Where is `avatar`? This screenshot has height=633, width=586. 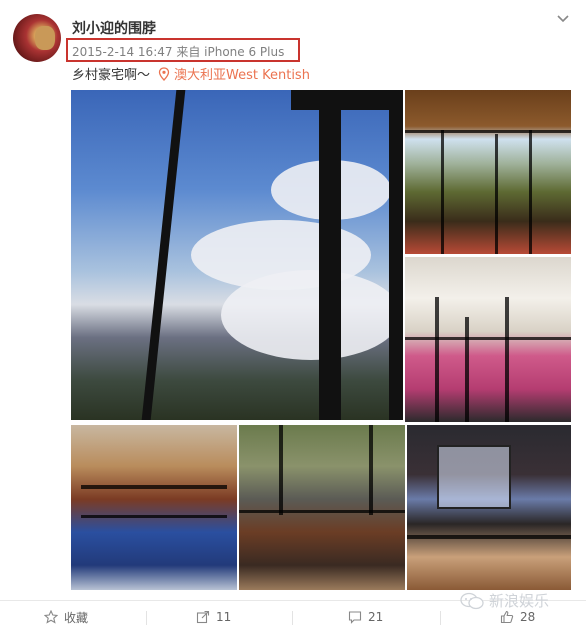 avatar is located at coordinates (37, 38).